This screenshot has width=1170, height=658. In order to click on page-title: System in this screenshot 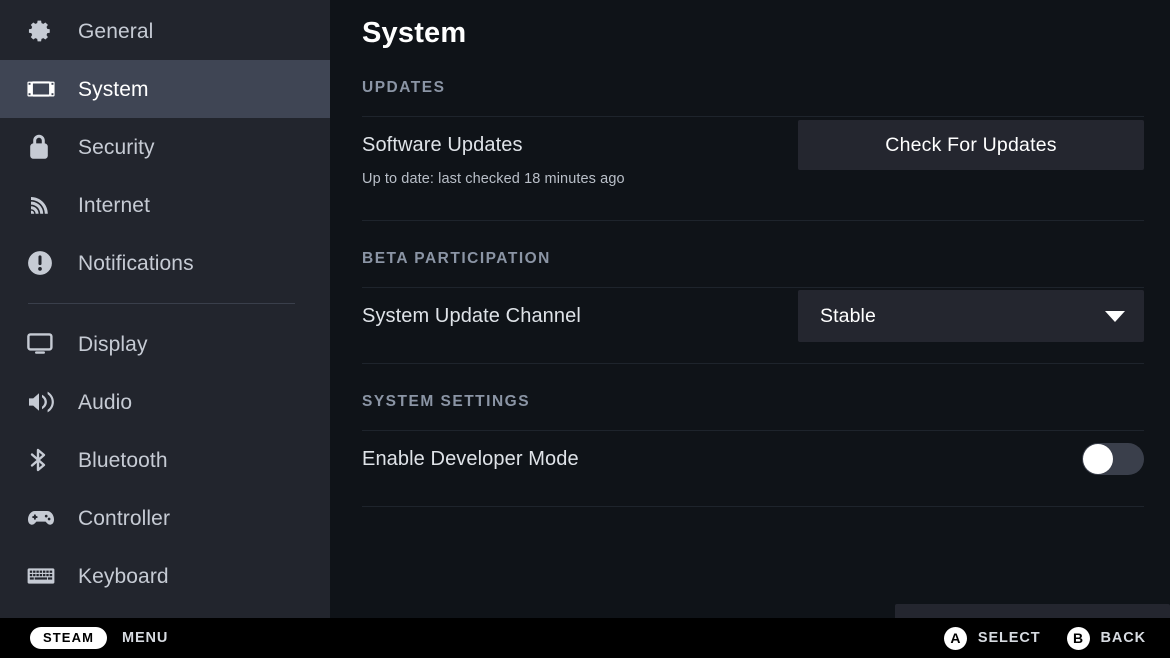, I will do `click(414, 33)`.